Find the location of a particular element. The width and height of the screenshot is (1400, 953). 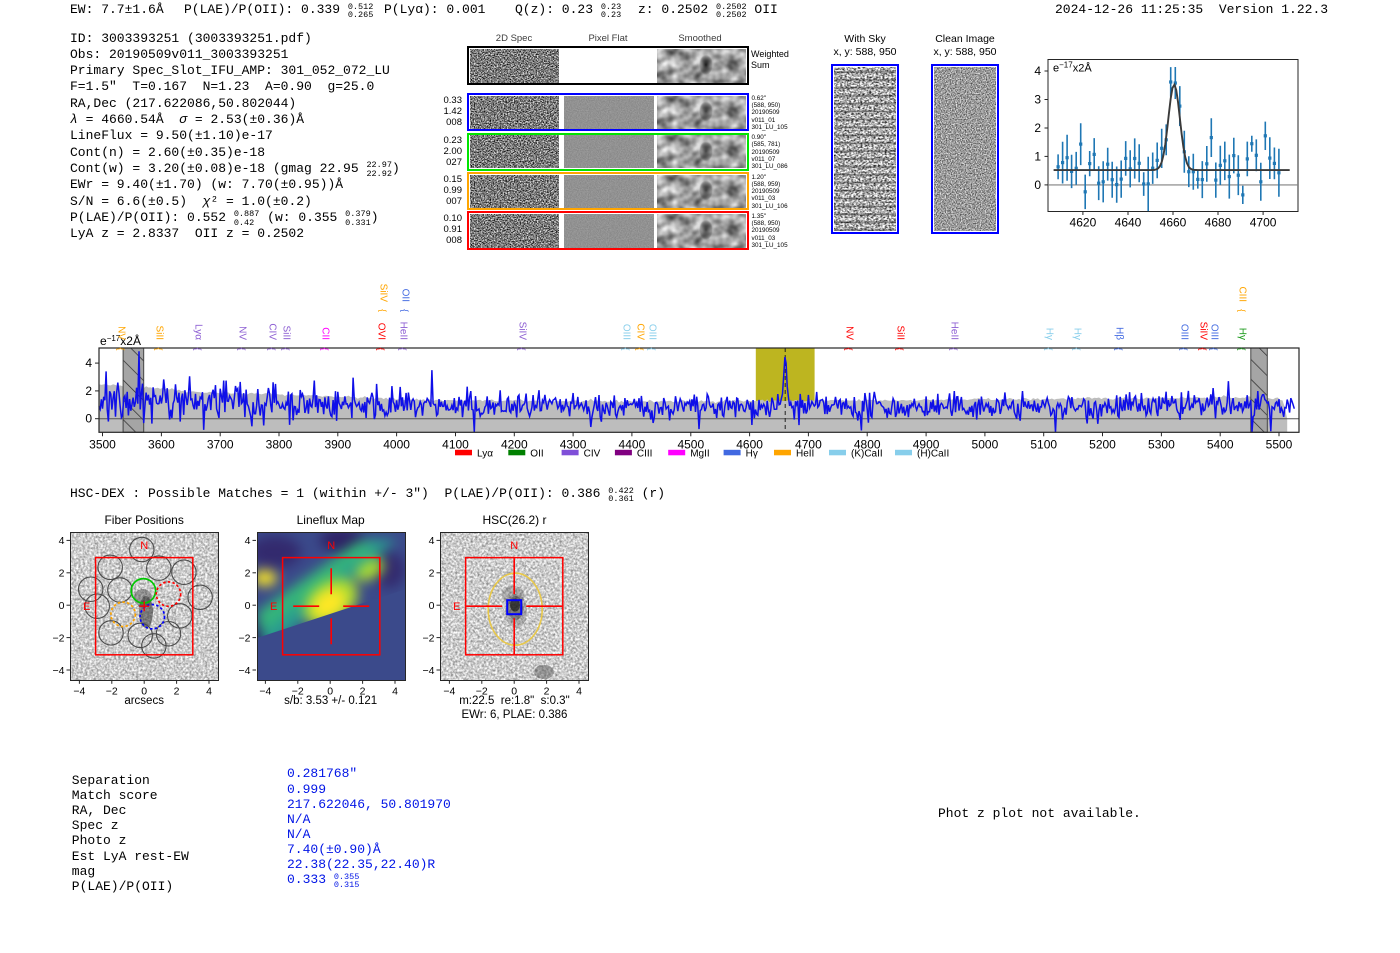

svg-text: 4000 is located at coordinates (396, 444).